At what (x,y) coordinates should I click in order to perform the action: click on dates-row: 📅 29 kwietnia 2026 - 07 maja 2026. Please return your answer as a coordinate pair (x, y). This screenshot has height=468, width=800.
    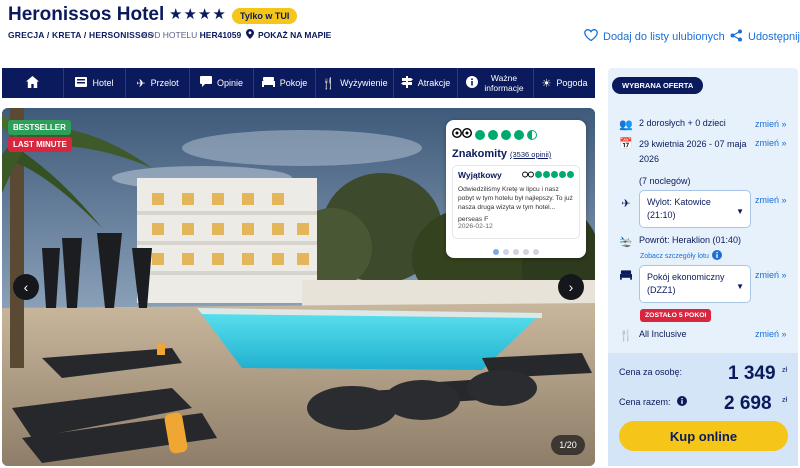
    Looking at the image, I should click on (685, 152).